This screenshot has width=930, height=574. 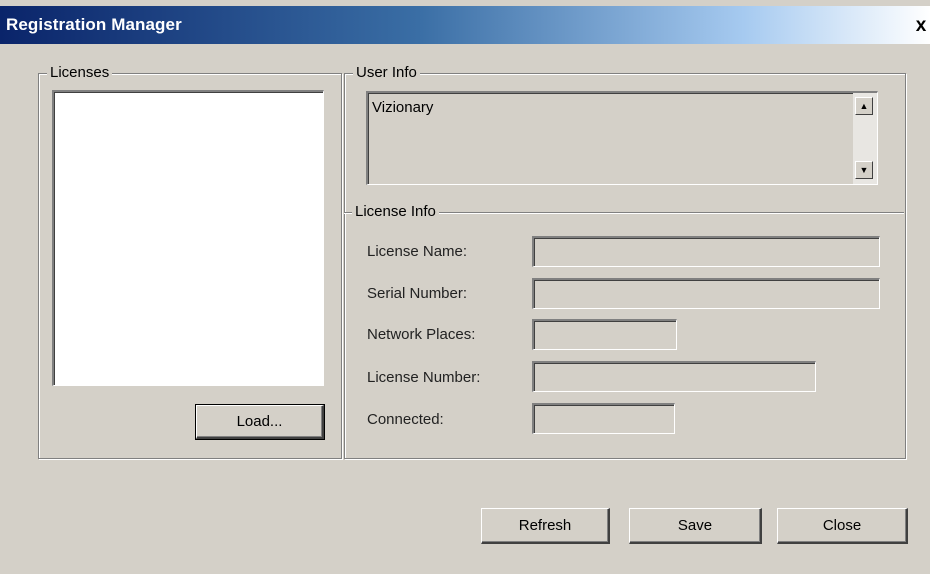 I want to click on license-info-group-label: License Info, so click(x=395, y=212).